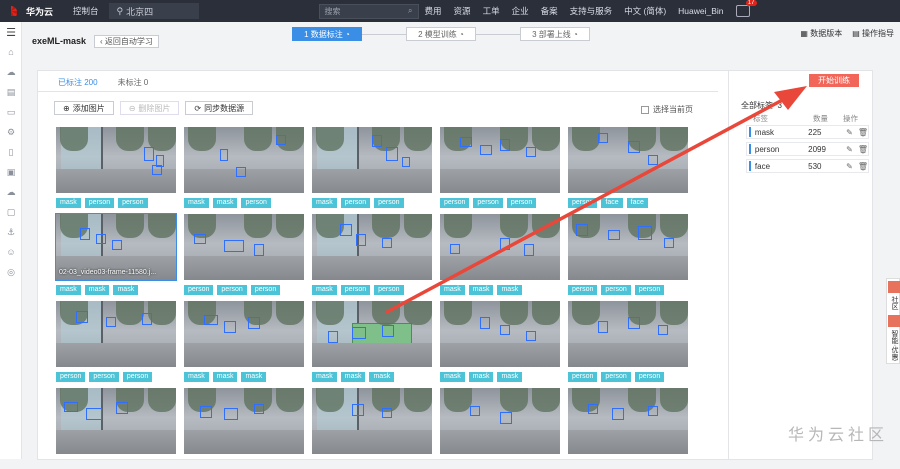 This screenshot has width=900, height=469. Describe the element at coordinates (11, 172) in the screenshot. I see `model-icon: ▣` at that location.